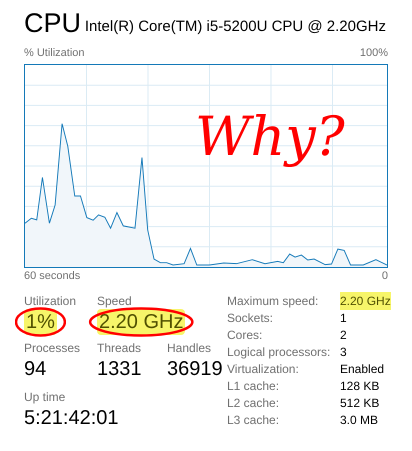 The image size is (412, 451). What do you see at coordinates (360, 386) in the screenshot?
I see `detail-value: 128 KB` at bounding box center [360, 386].